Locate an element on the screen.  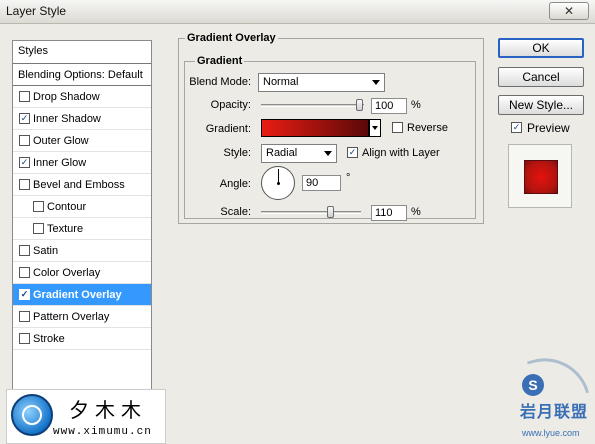
texture-checkbox is located at coordinates (38, 228).